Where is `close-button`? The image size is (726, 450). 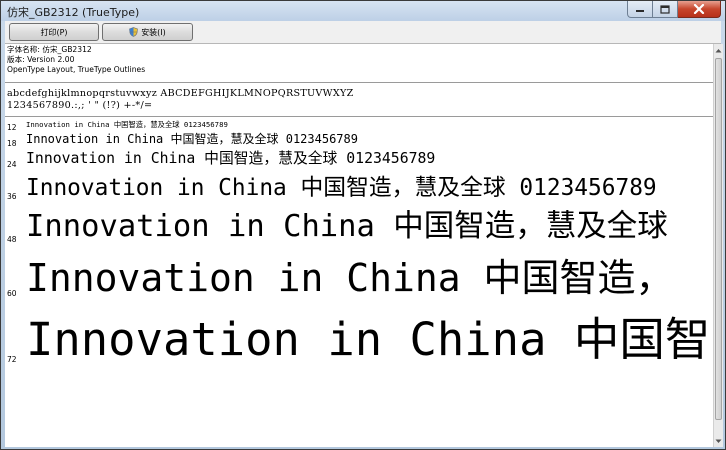
close-button is located at coordinates (699, 9).